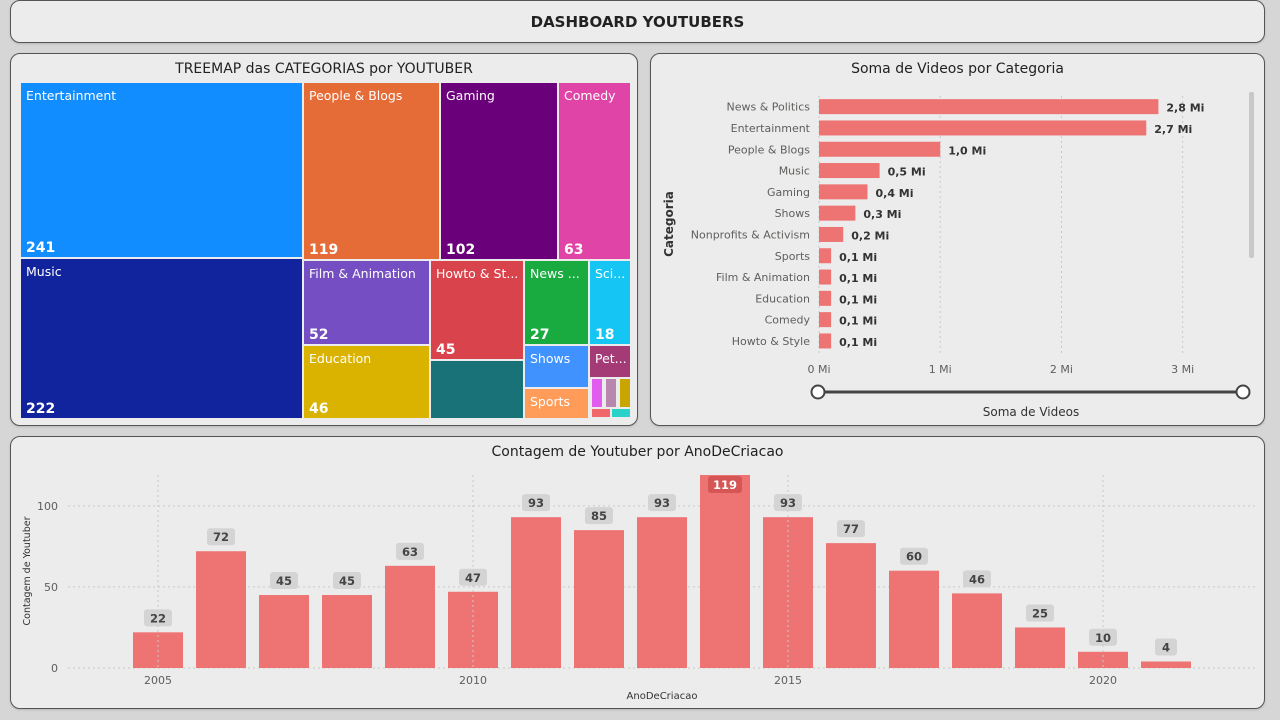 The image size is (1280, 720). What do you see at coordinates (473, 680) in the screenshot?
I see `x-tick-label: 2010` at bounding box center [473, 680].